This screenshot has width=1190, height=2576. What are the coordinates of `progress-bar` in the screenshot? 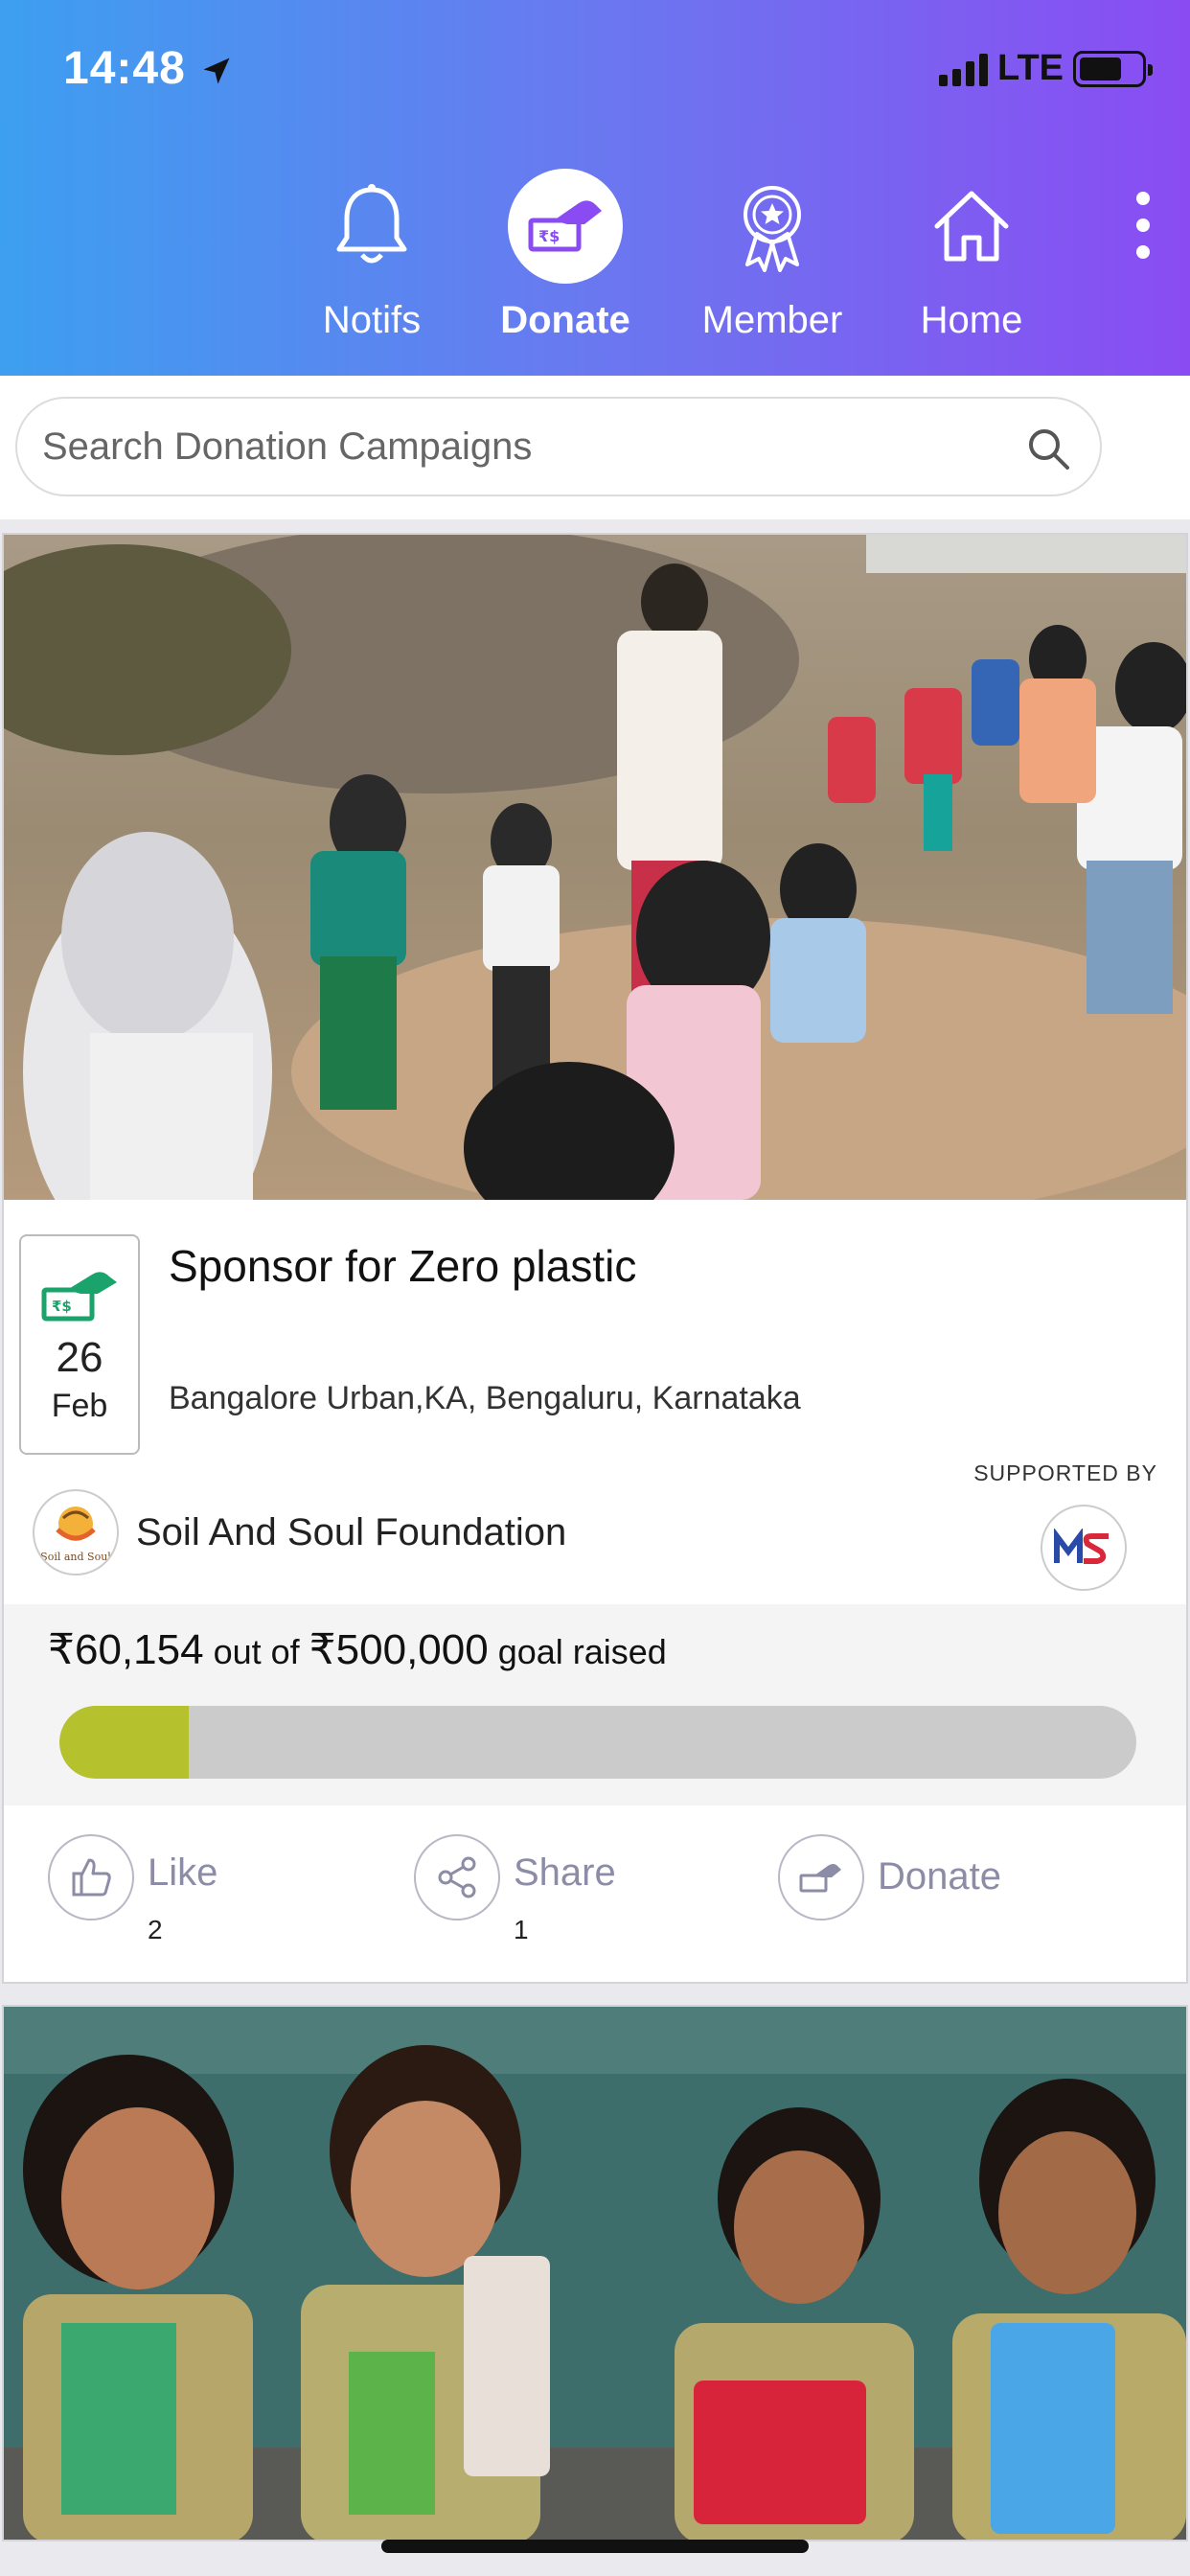 It's located at (598, 1742).